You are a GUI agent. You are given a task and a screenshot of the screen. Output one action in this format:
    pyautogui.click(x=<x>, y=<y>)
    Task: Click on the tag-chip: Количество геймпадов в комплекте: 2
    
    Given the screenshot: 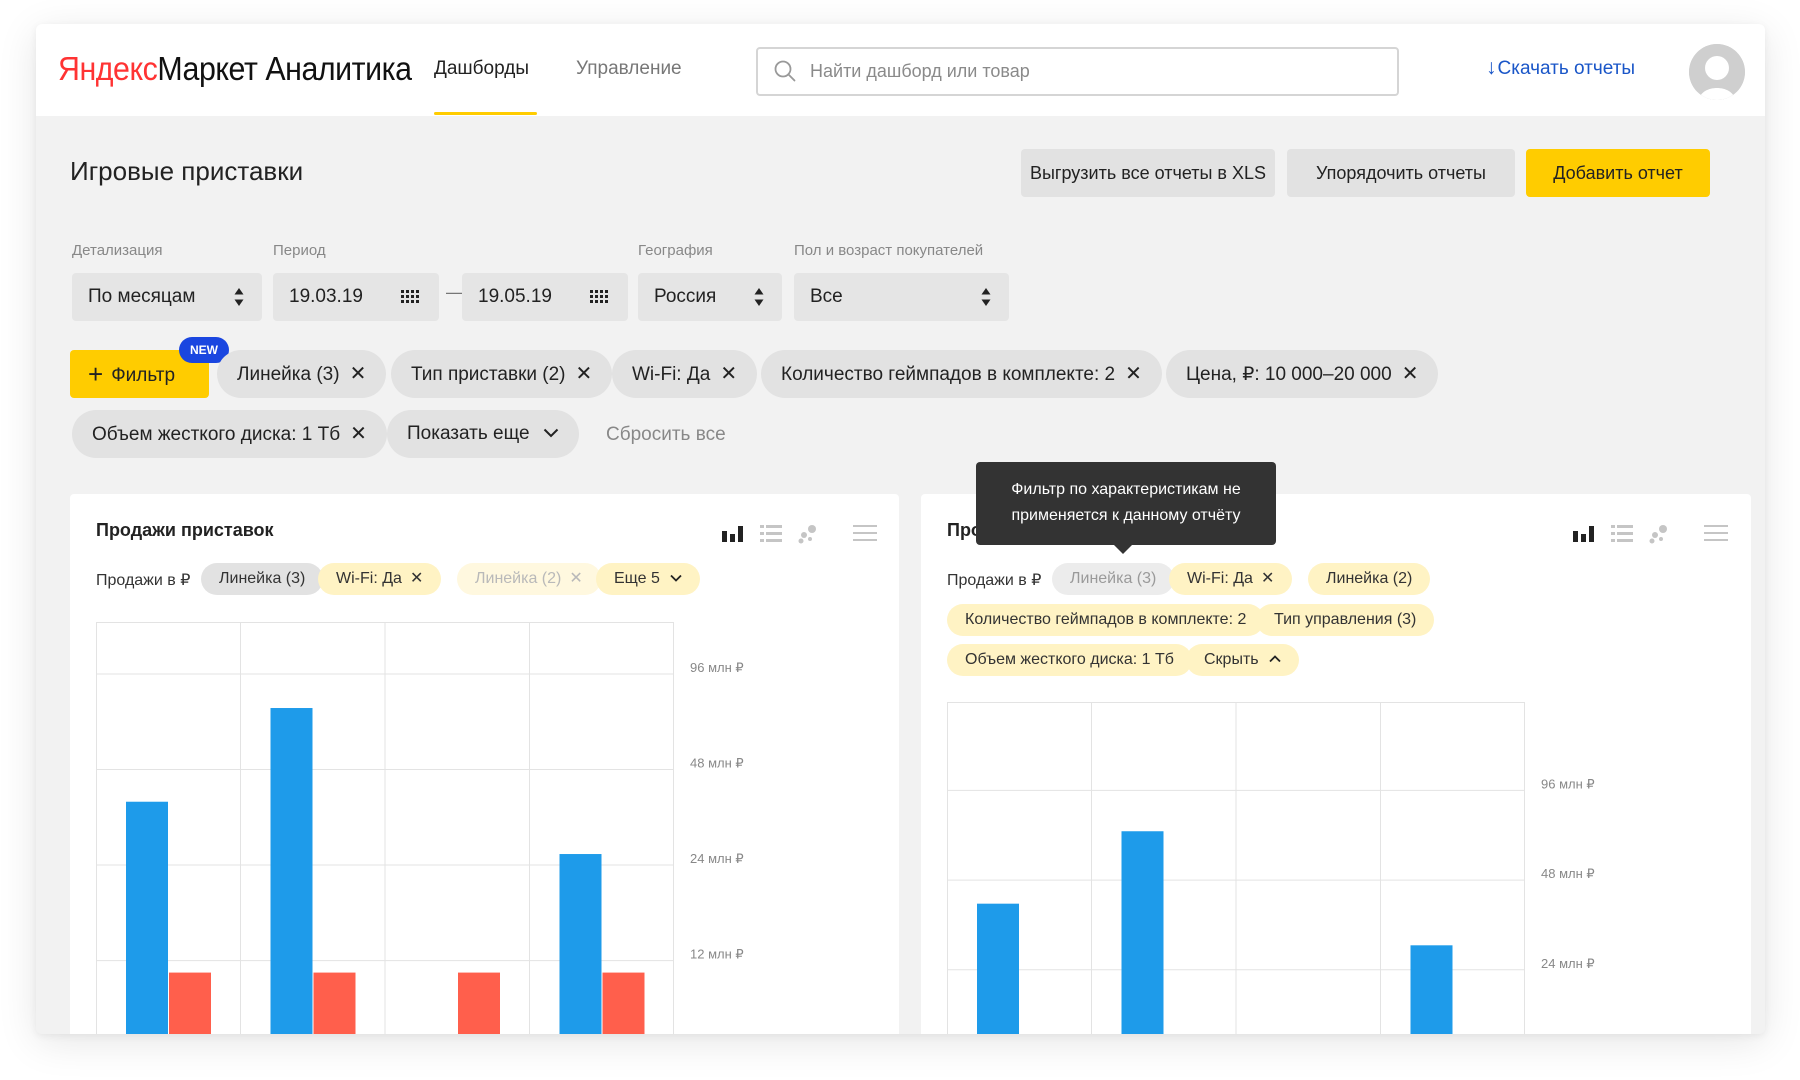 What is the action you would take?
    pyautogui.click(x=1106, y=620)
    